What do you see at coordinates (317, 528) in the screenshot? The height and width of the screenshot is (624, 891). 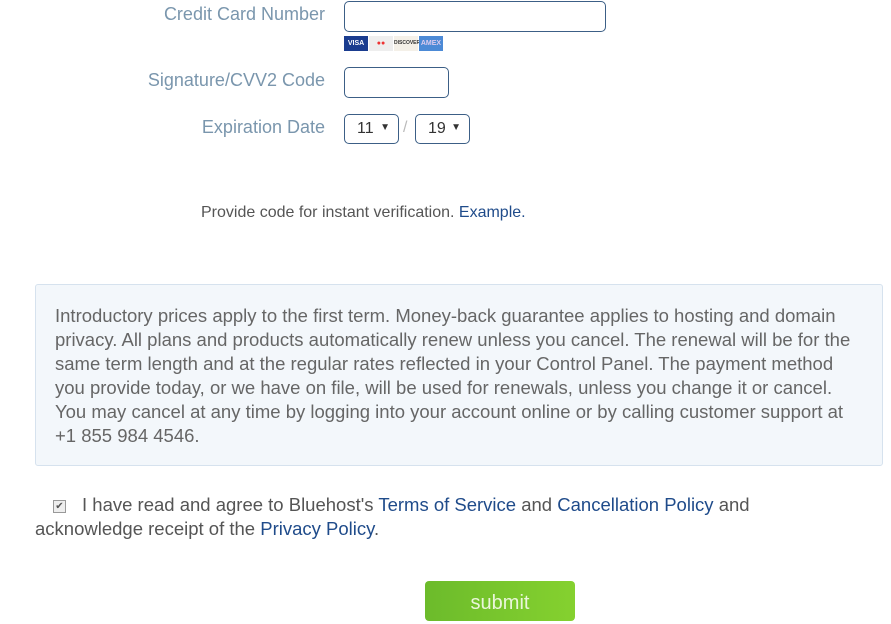 I see `privacy-link: Privacy Policy` at bounding box center [317, 528].